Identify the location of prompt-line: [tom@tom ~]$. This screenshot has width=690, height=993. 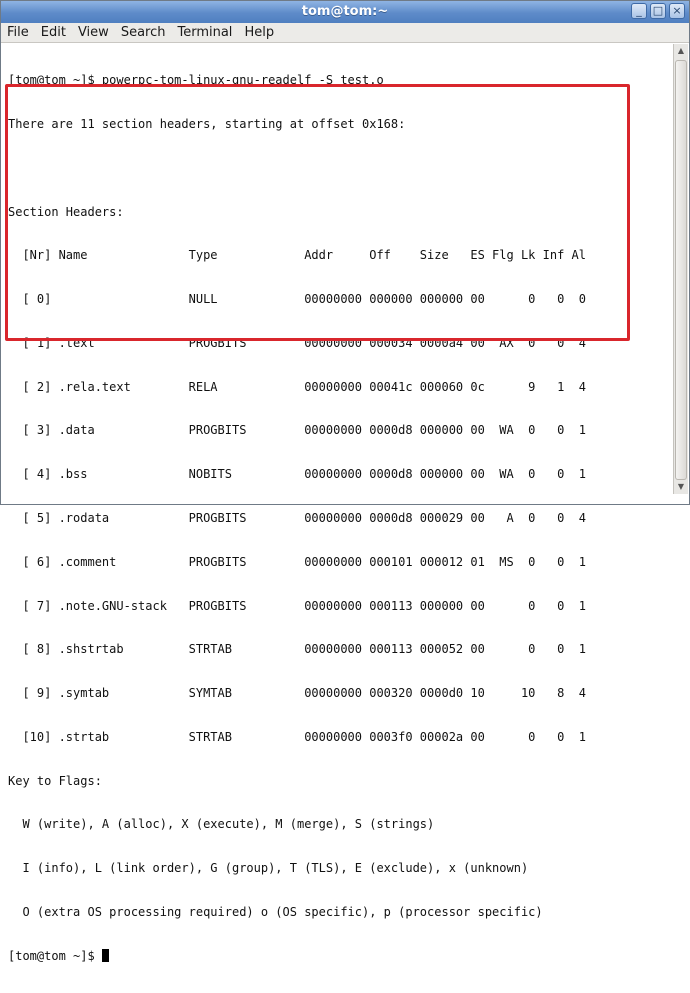
(297, 956).